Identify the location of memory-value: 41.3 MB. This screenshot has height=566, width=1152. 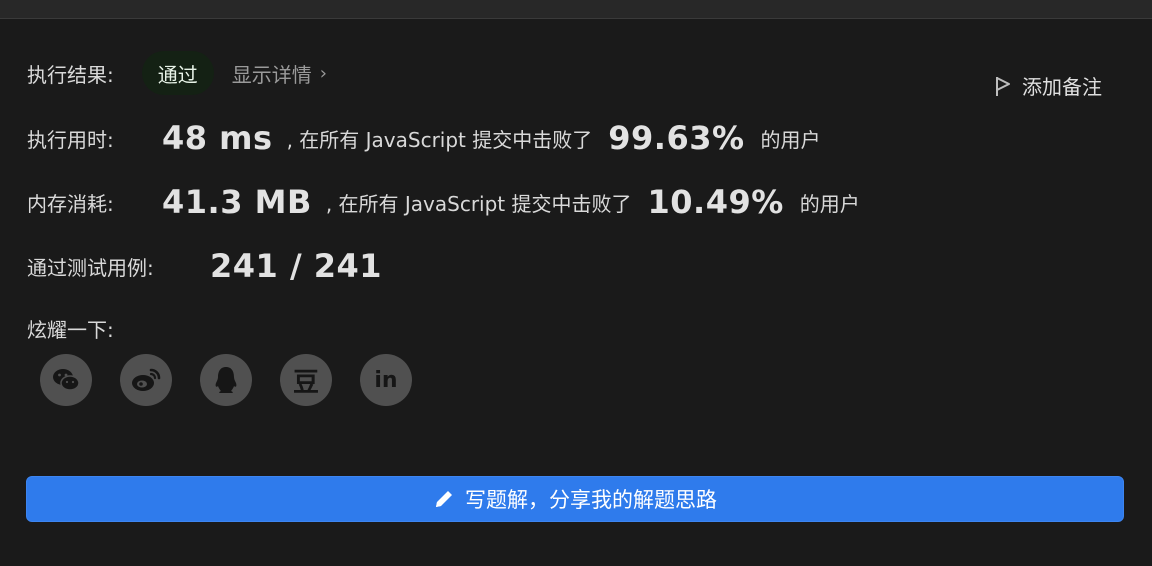
(237, 202).